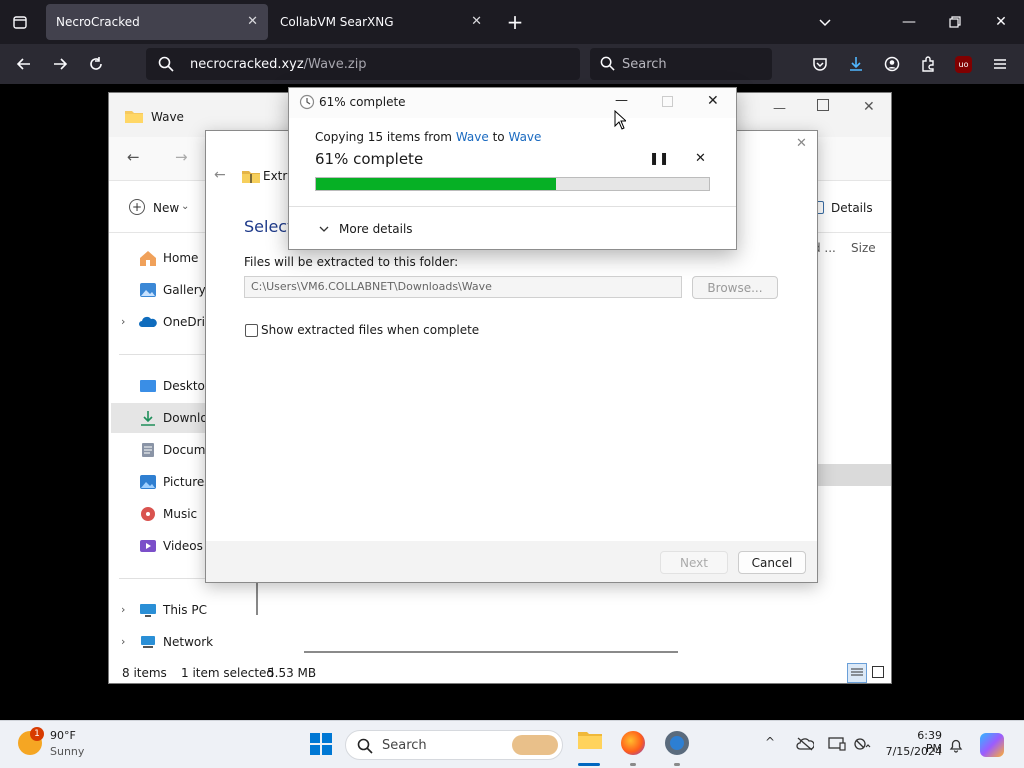 The height and width of the screenshot is (768, 1024). I want to click on clock-date: 7/15/2024, so click(912, 751).